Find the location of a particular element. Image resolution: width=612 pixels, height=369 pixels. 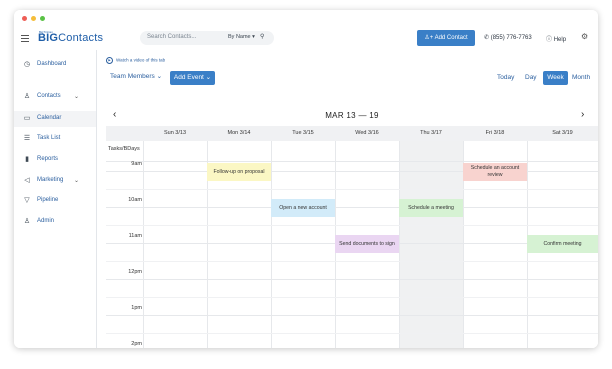

sidebar-item-label: Task List is located at coordinates (49, 138).